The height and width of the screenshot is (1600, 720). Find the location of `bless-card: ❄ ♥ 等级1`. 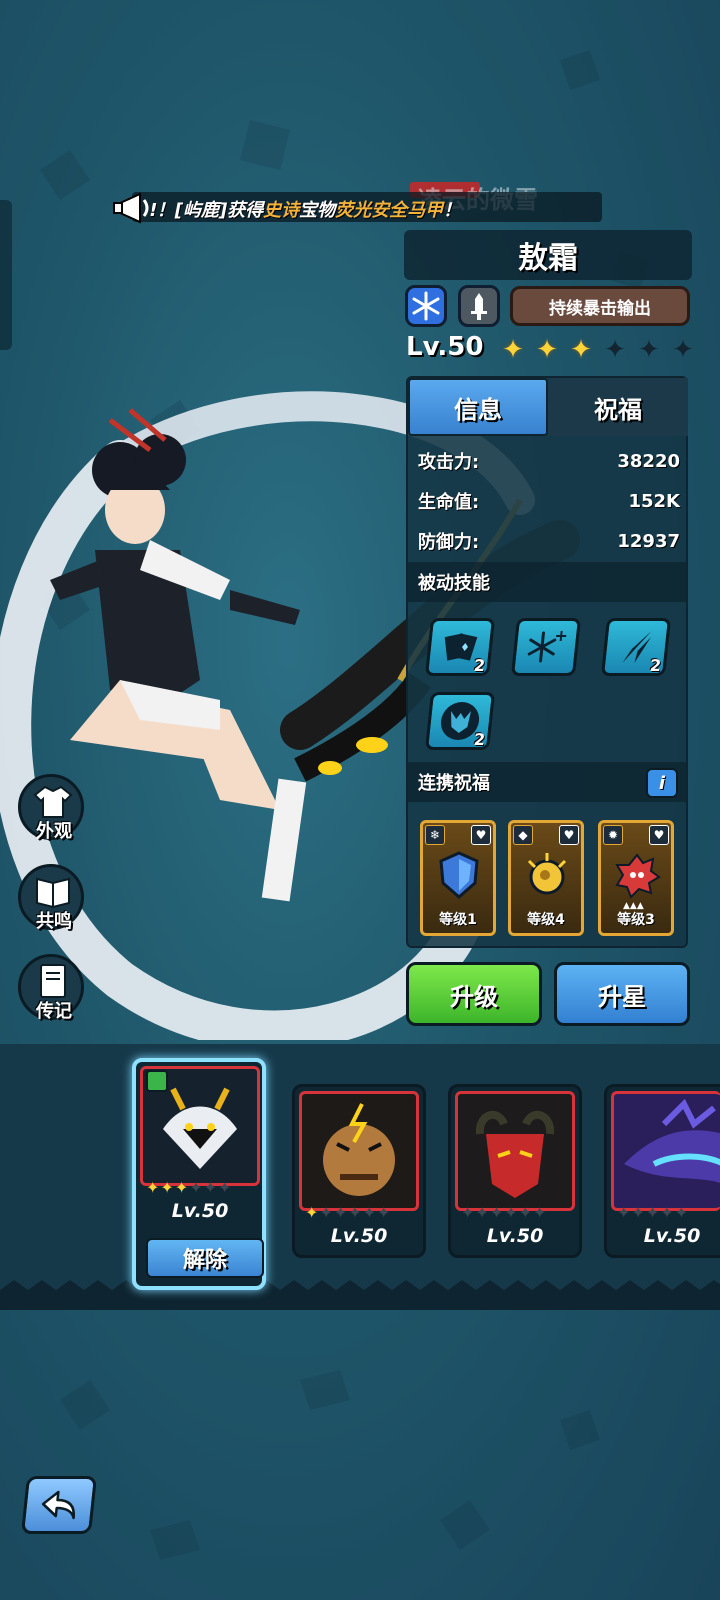

bless-card: ❄ ♥ 等级1 is located at coordinates (458, 878).